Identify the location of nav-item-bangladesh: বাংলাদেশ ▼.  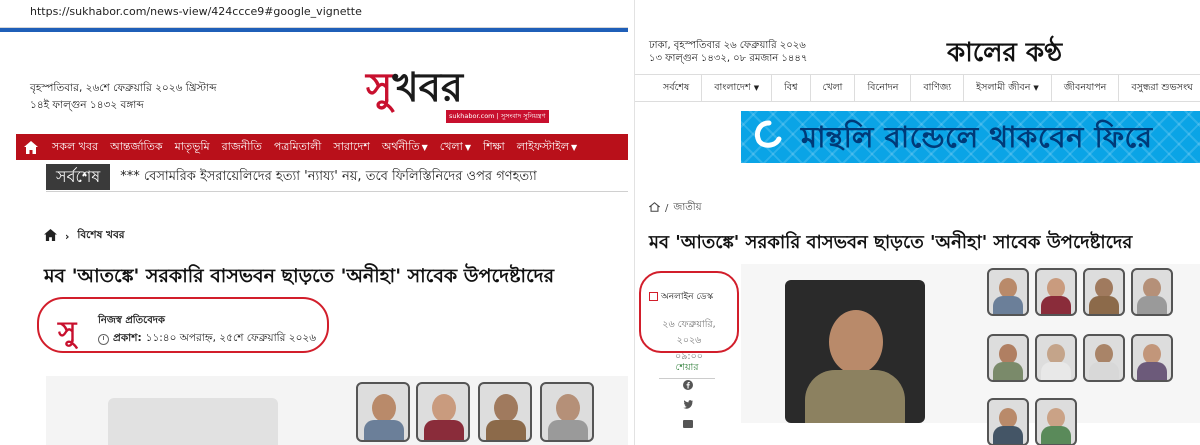
(737, 88).